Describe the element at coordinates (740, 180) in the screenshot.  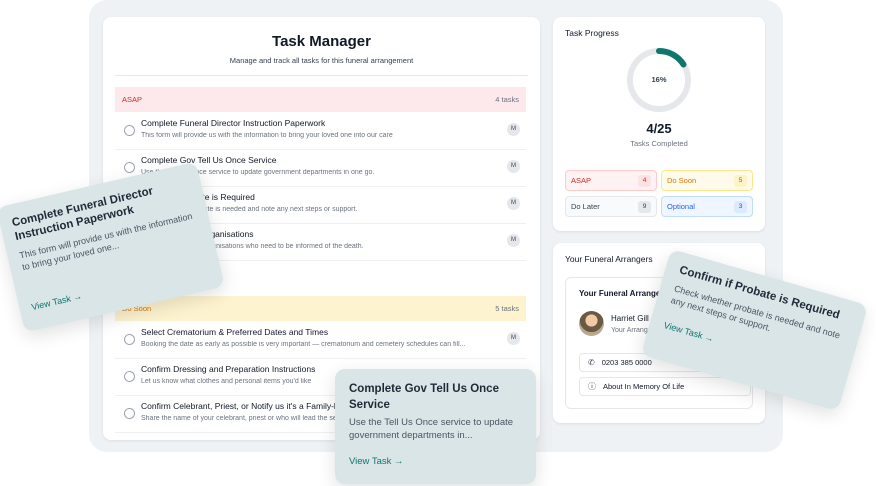
I see `chip-count: 5` at that location.